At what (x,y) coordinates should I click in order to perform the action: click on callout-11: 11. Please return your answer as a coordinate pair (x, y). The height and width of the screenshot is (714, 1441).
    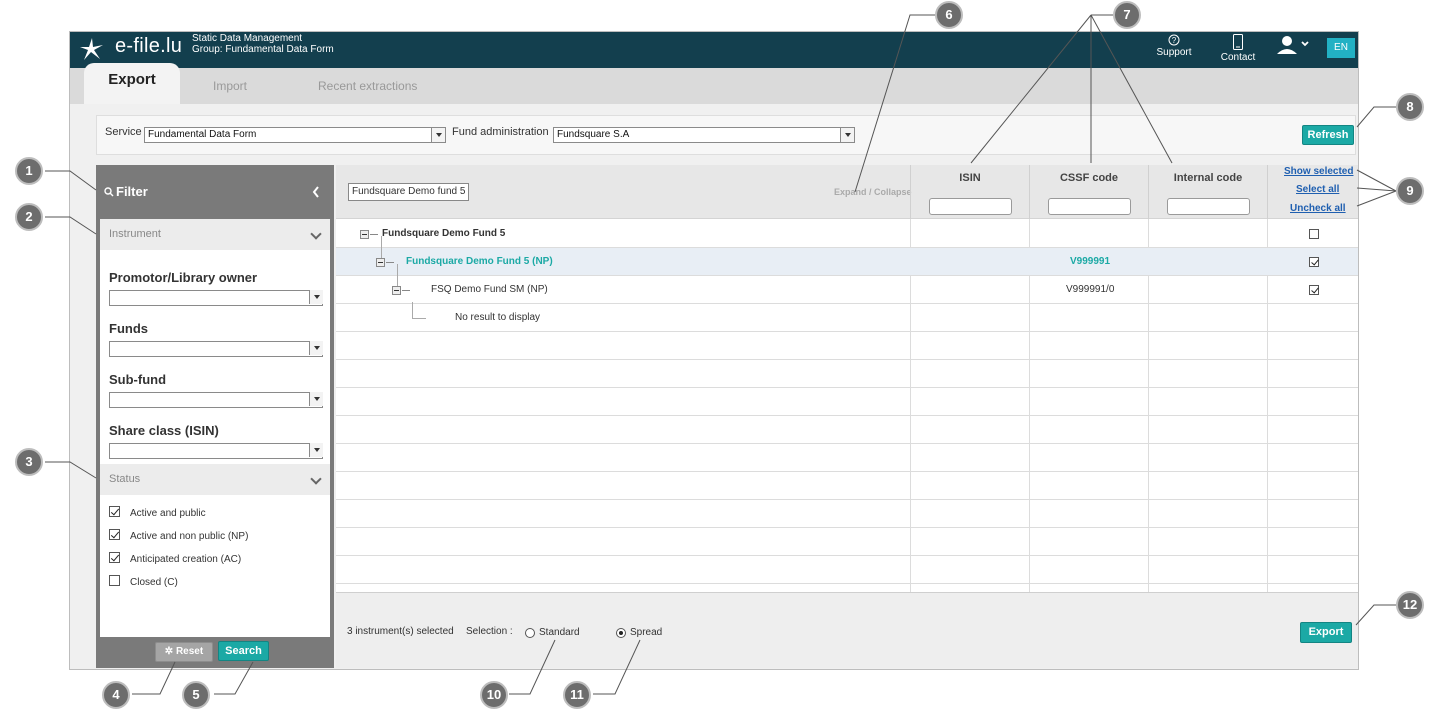
    Looking at the image, I should click on (577, 695).